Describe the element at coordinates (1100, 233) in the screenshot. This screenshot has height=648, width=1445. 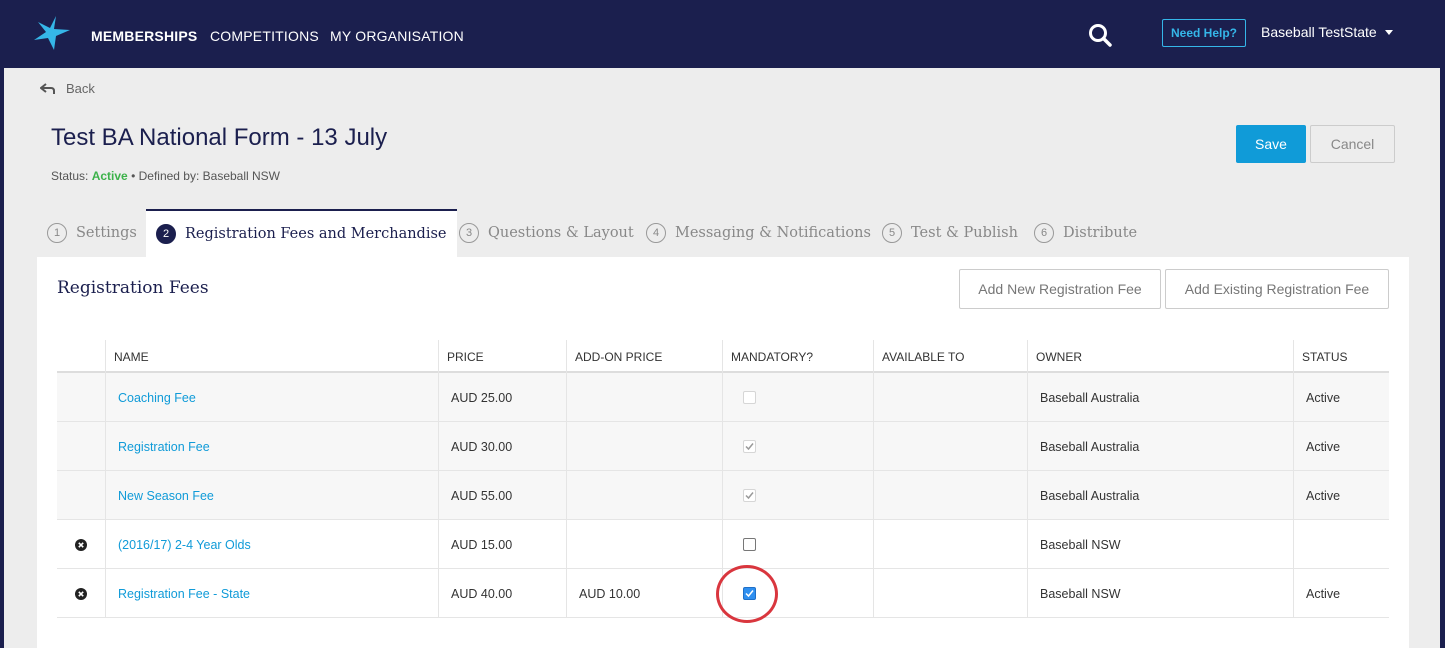
I see `tab-label: Distribute` at that location.